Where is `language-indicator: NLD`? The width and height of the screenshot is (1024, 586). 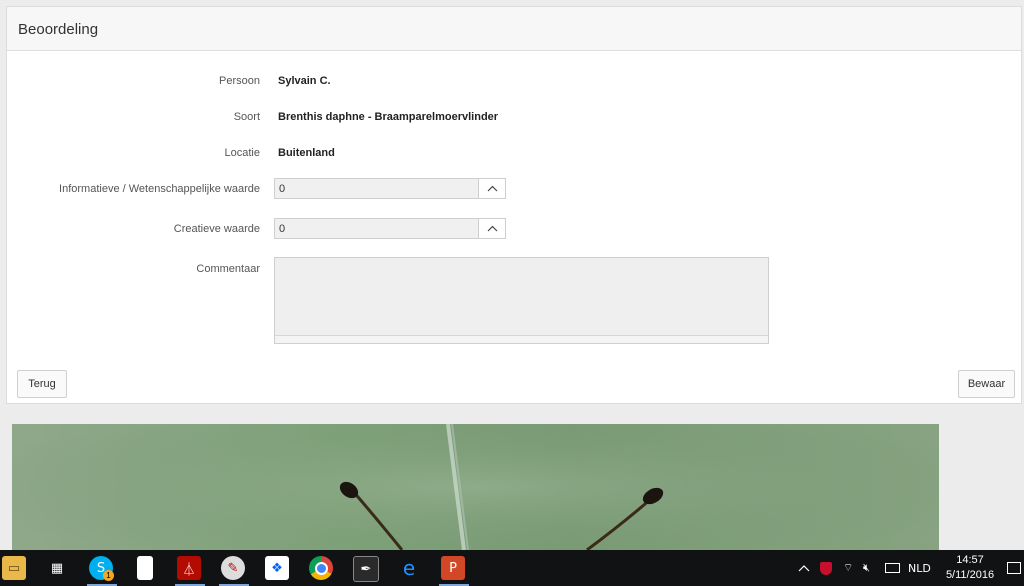 language-indicator: NLD is located at coordinates (919, 568).